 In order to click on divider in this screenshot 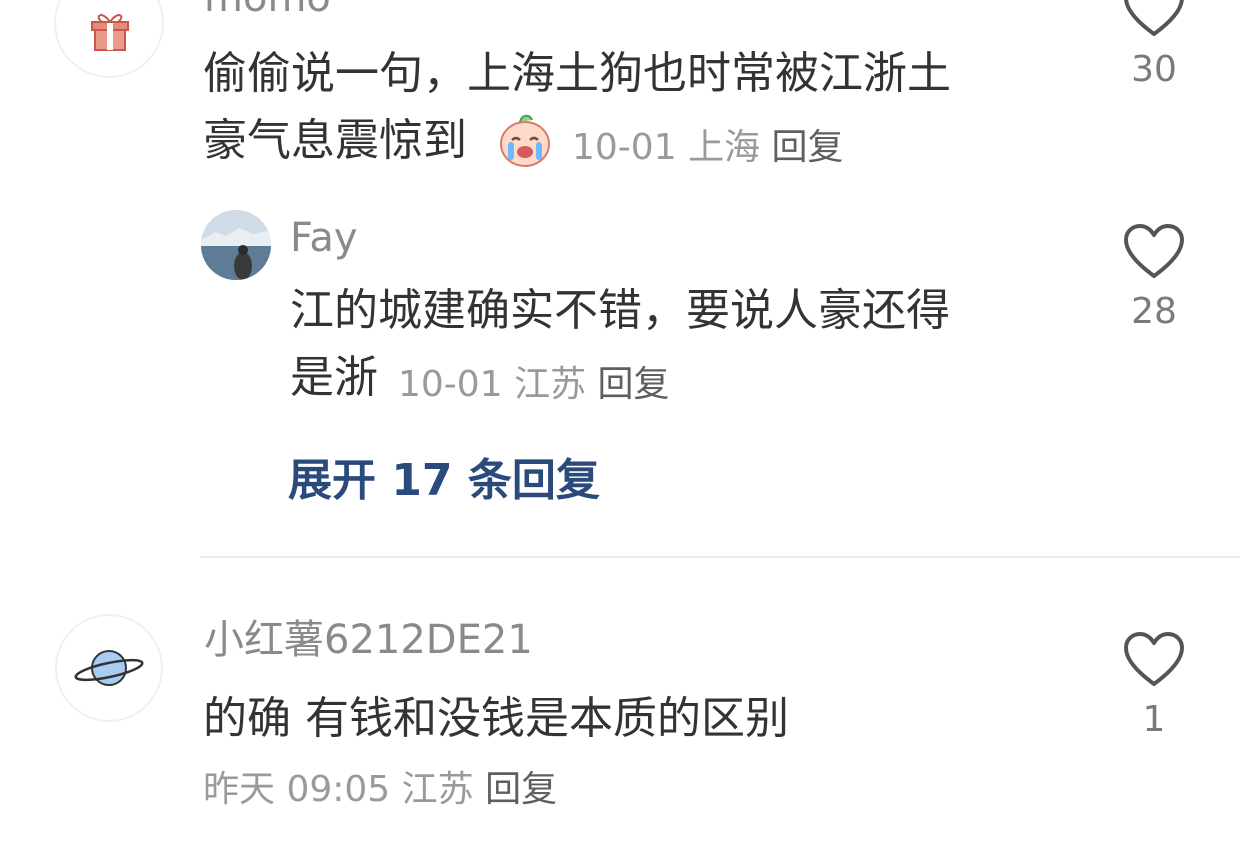, I will do `click(720, 557)`.